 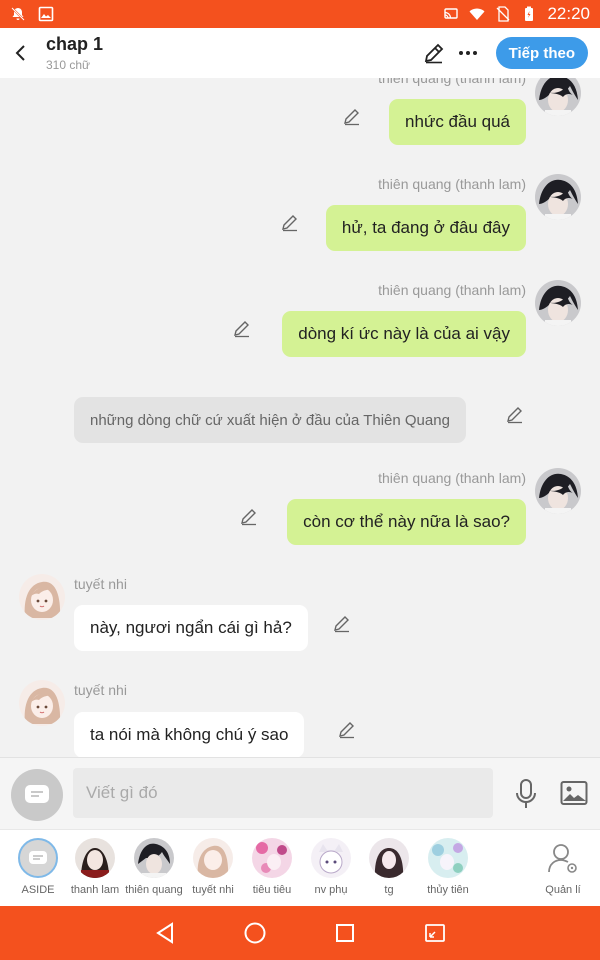 I want to click on character-label: ASIDE, so click(x=38, y=890).